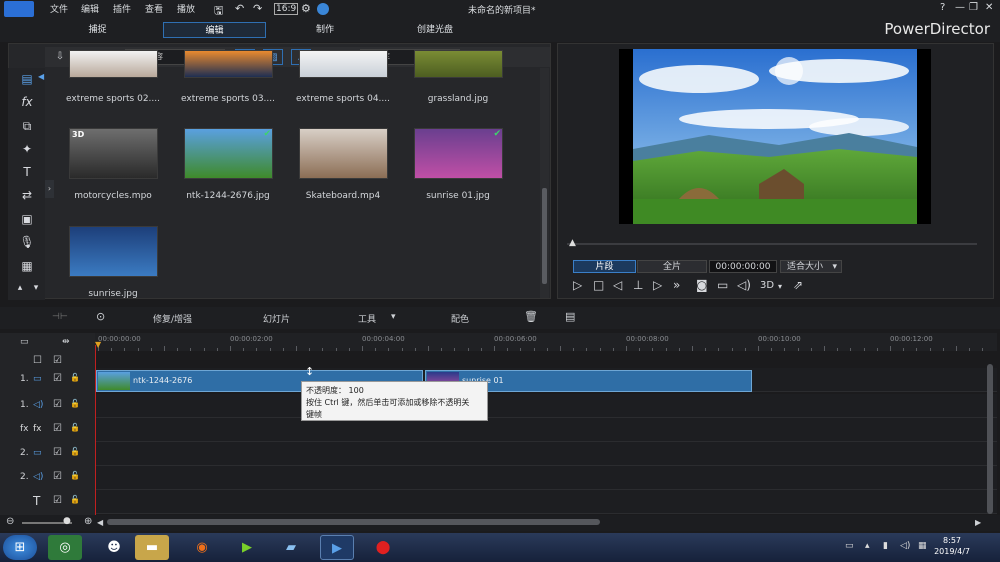 The width and height of the screenshot is (1000, 562). I want to click on audio-mixing-icon: ▣, so click(27, 219).